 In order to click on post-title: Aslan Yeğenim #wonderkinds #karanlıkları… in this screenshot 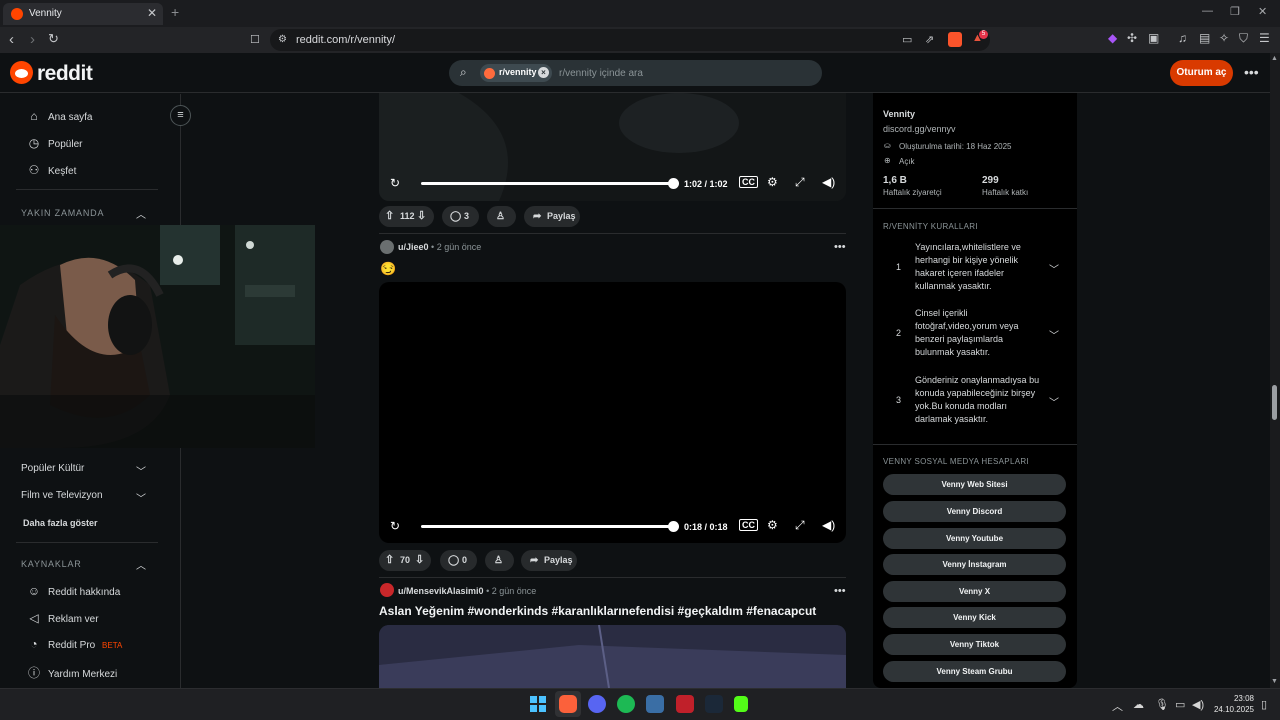, I will do `click(597, 611)`.